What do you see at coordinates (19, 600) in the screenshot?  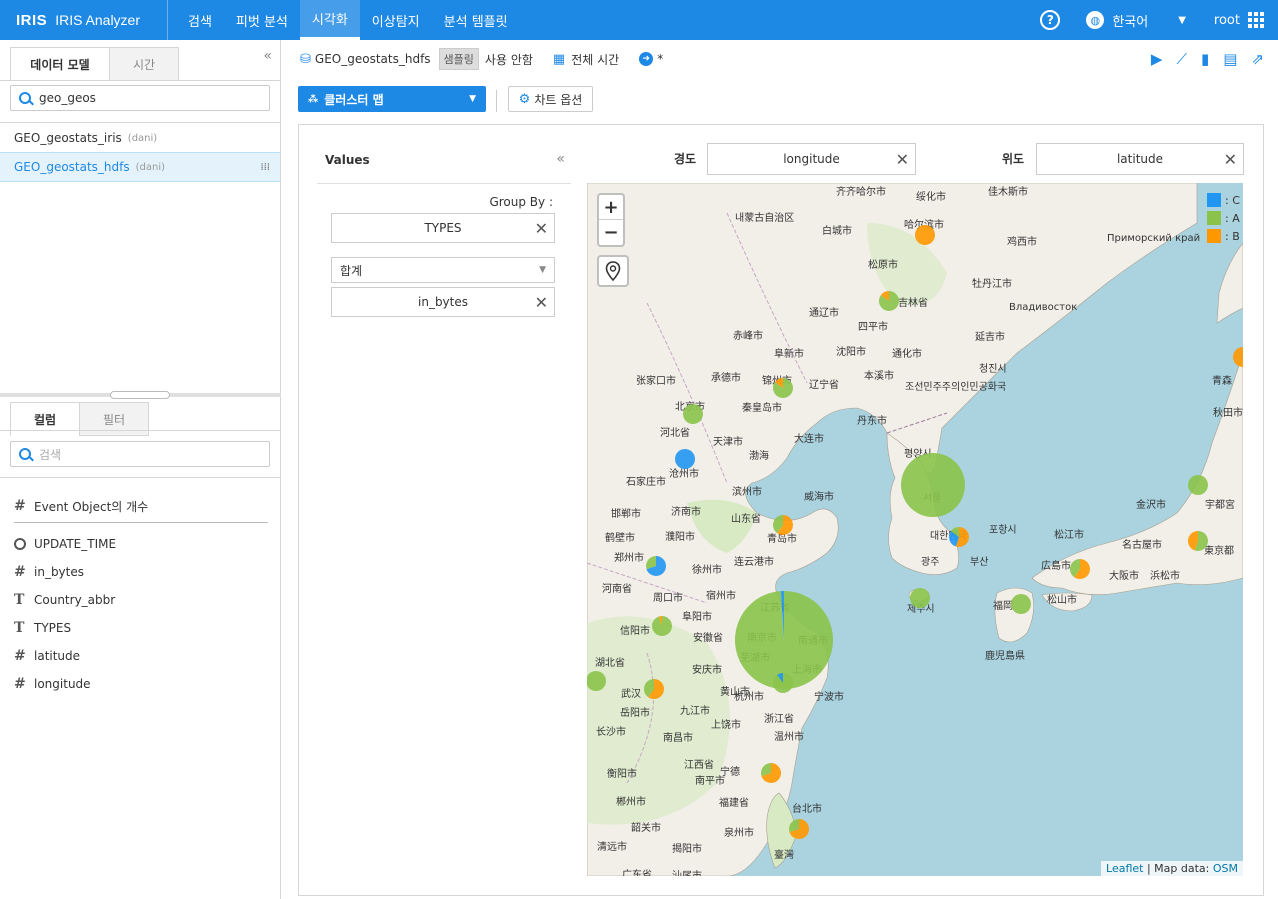 I see `text-type-icon: T` at bounding box center [19, 600].